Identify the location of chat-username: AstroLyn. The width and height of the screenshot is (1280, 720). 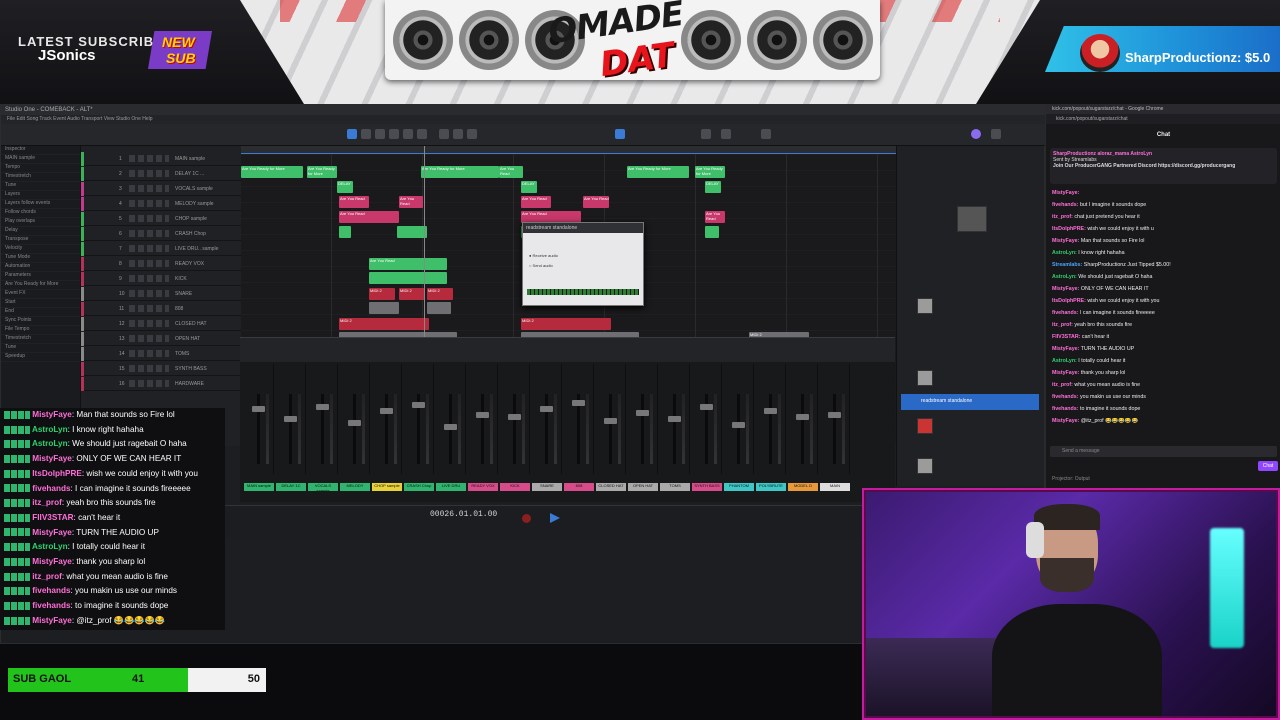
(49, 546).